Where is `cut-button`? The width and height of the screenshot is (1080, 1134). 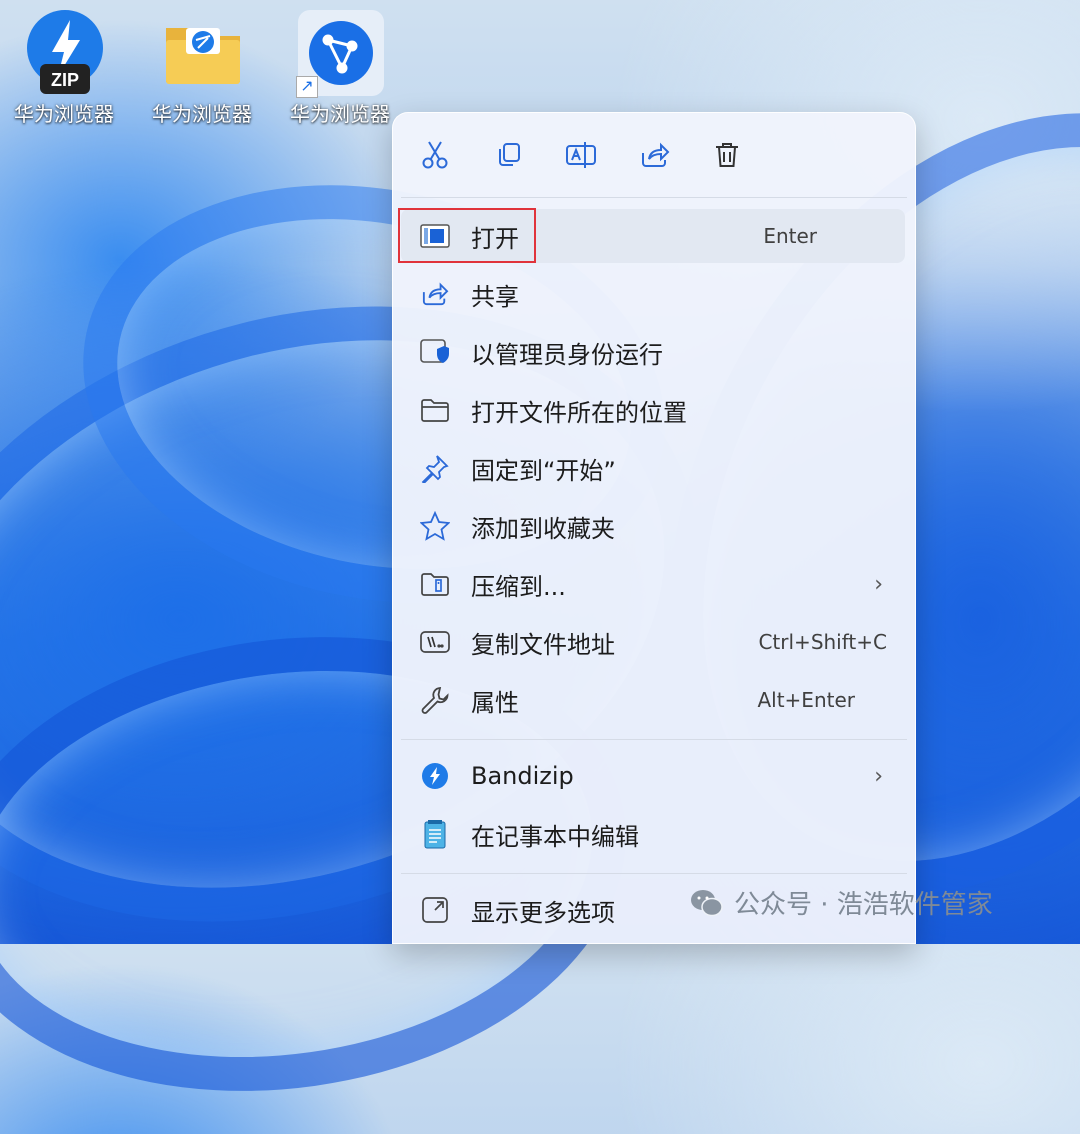
cut-button is located at coordinates (435, 155).